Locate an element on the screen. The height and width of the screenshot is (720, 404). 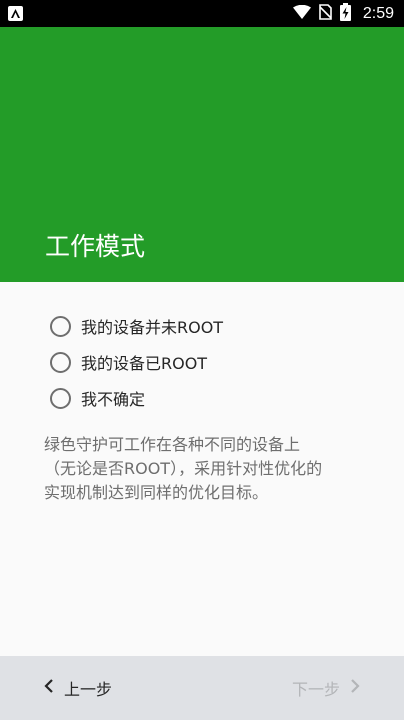
status-bar: 2:59 is located at coordinates (202, 13).